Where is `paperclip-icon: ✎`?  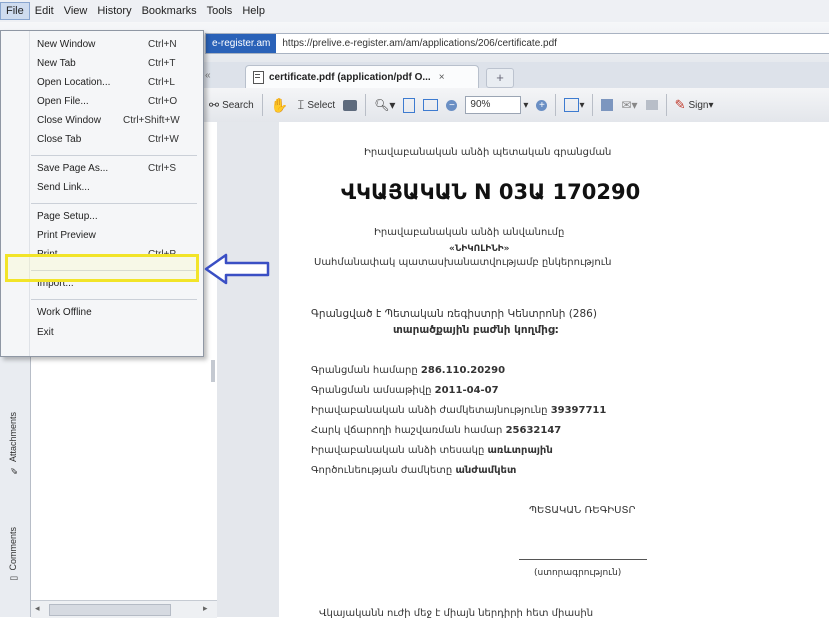
paperclip-icon: ✎ is located at coordinates (13, 468).